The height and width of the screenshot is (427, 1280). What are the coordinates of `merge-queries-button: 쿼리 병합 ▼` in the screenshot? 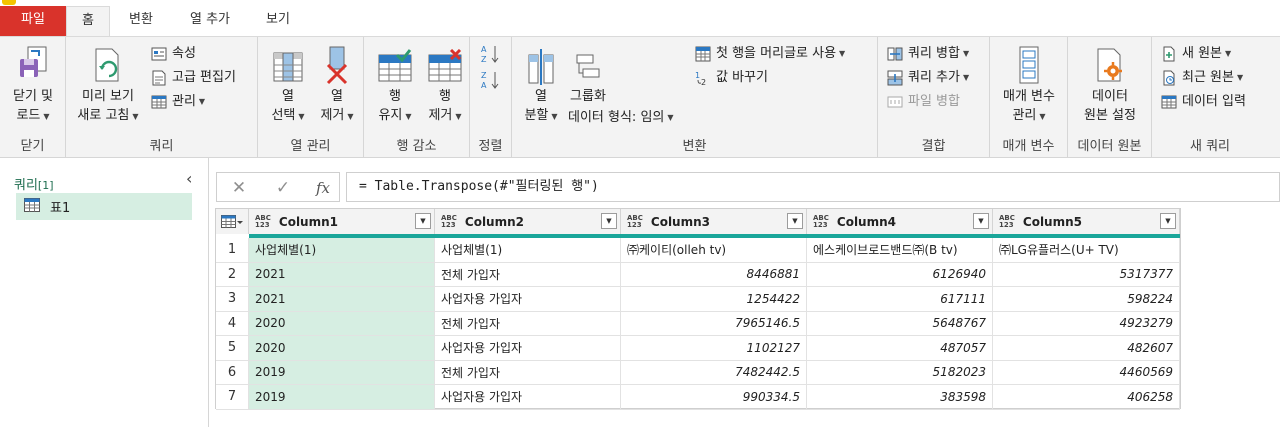 It's located at (927, 54).